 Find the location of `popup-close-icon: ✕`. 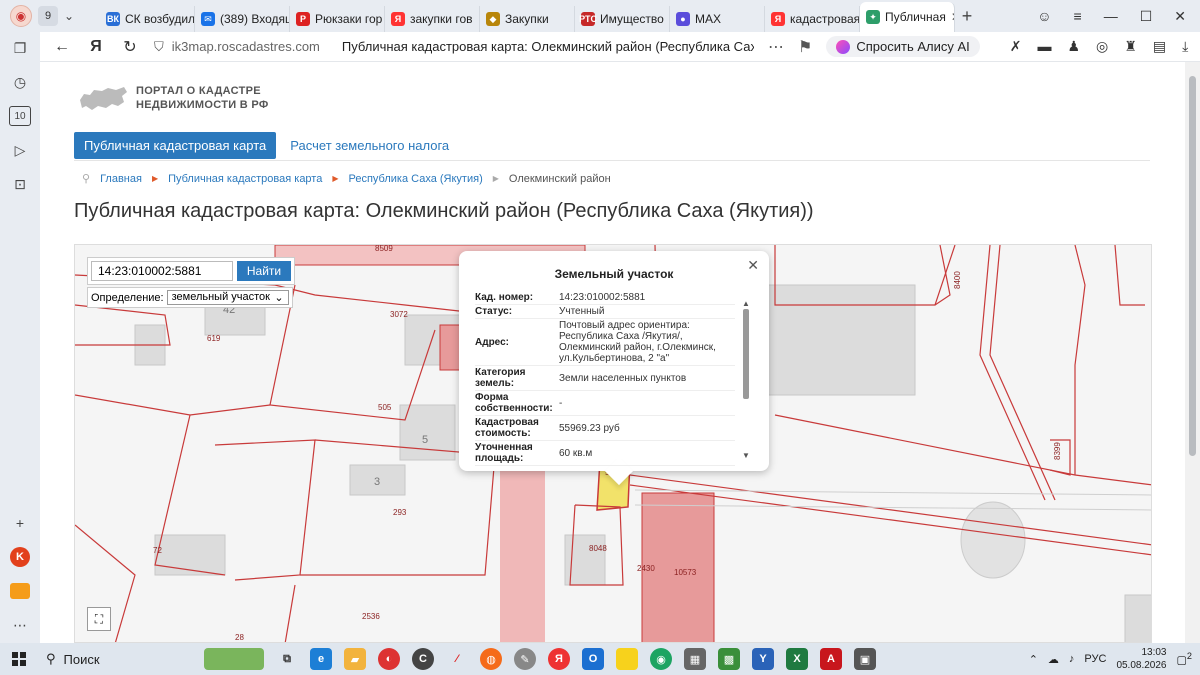

popup-close-icon: ✕ is located at coordinates (753, 265).